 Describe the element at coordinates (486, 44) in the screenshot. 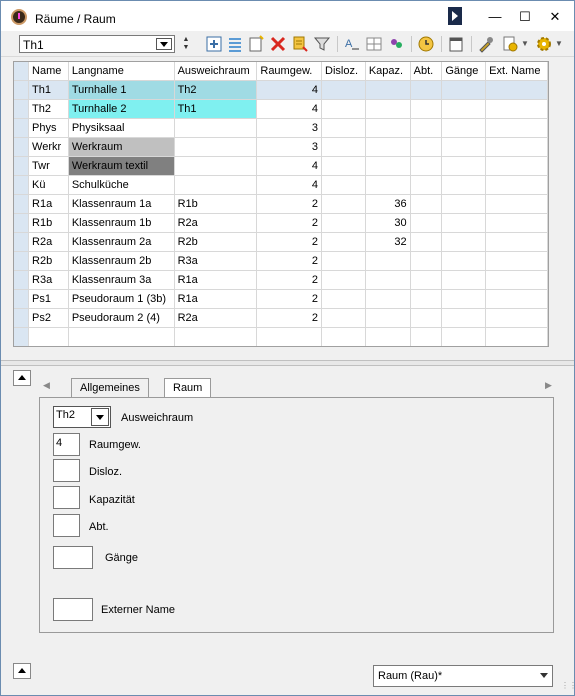

I see `edit-tools-icon` at that location.